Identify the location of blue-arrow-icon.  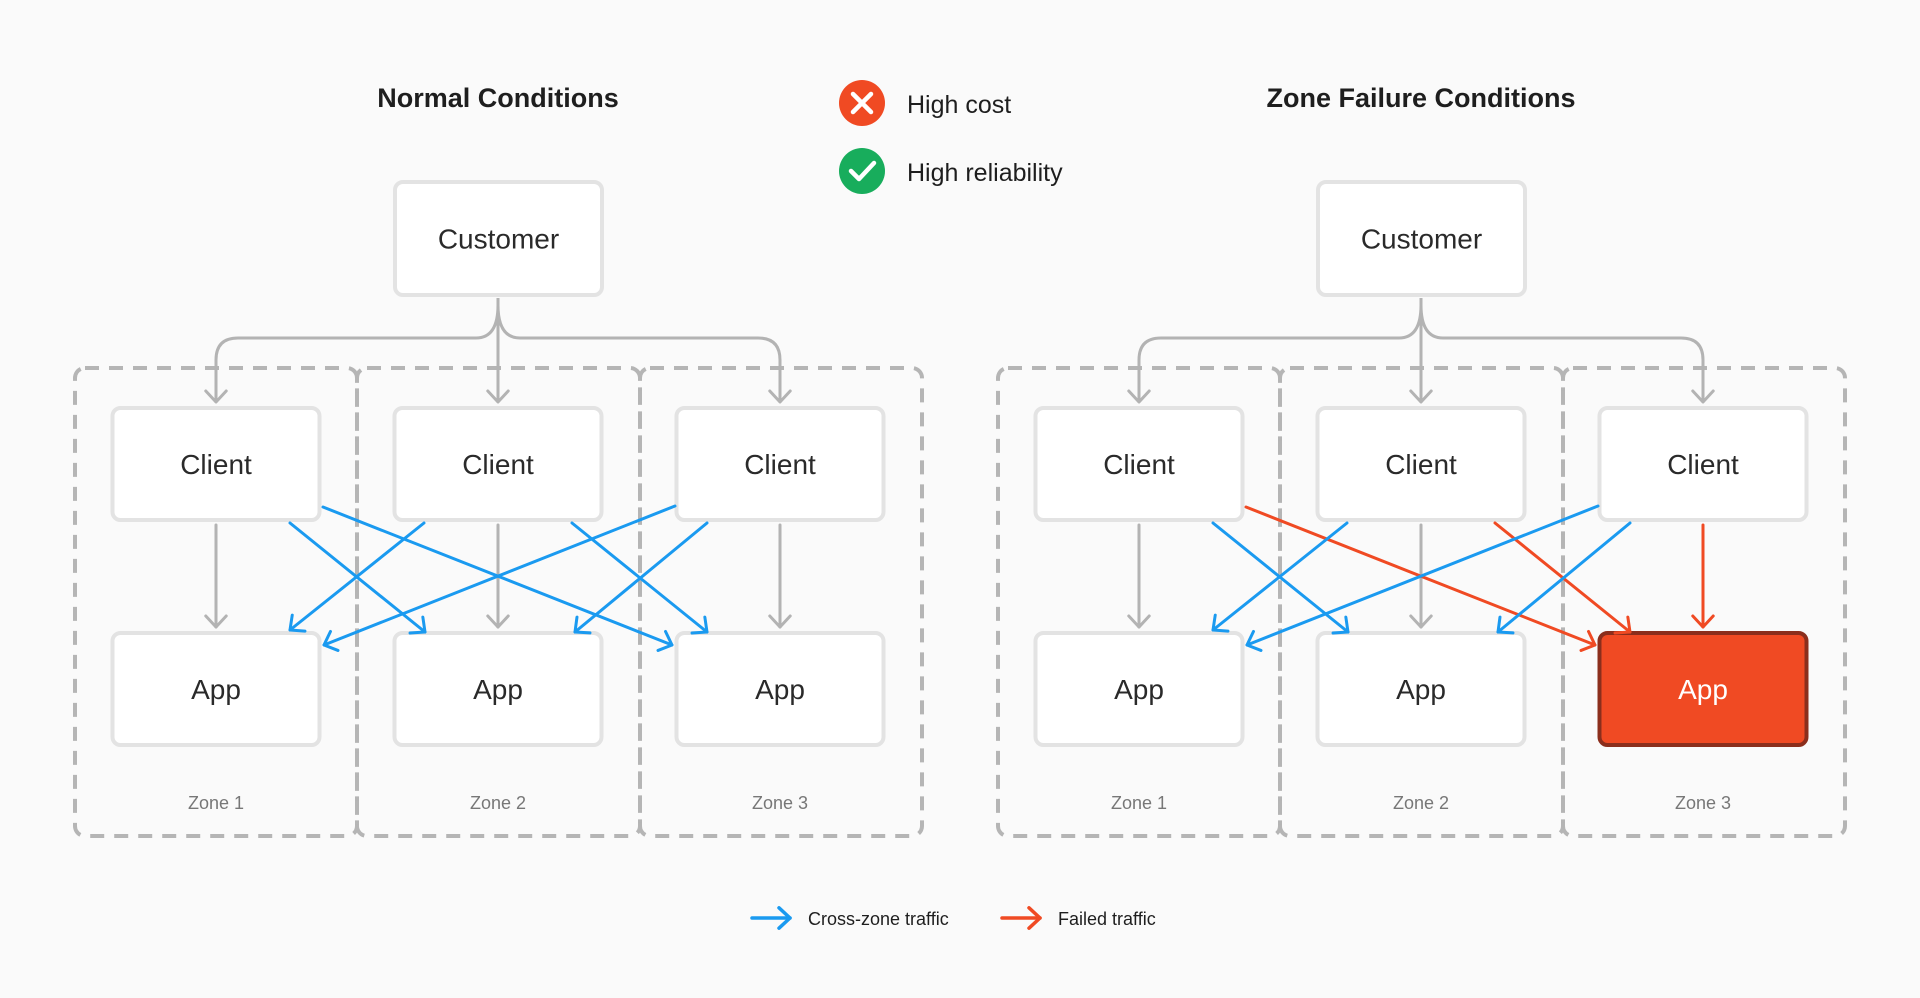
(771, 918).